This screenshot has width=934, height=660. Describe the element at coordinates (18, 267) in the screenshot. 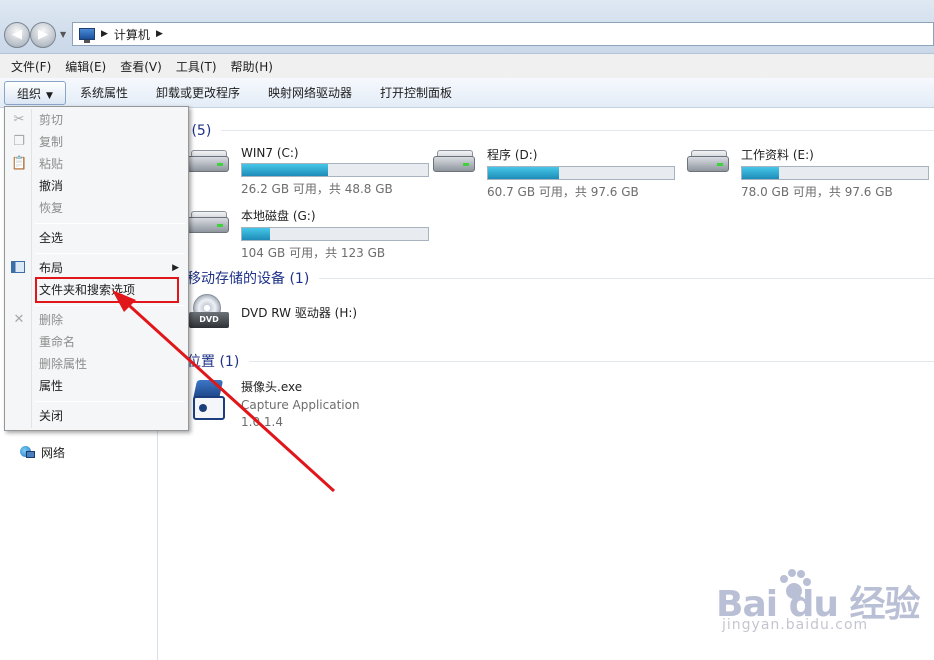

I see `layout-icon` at that location.